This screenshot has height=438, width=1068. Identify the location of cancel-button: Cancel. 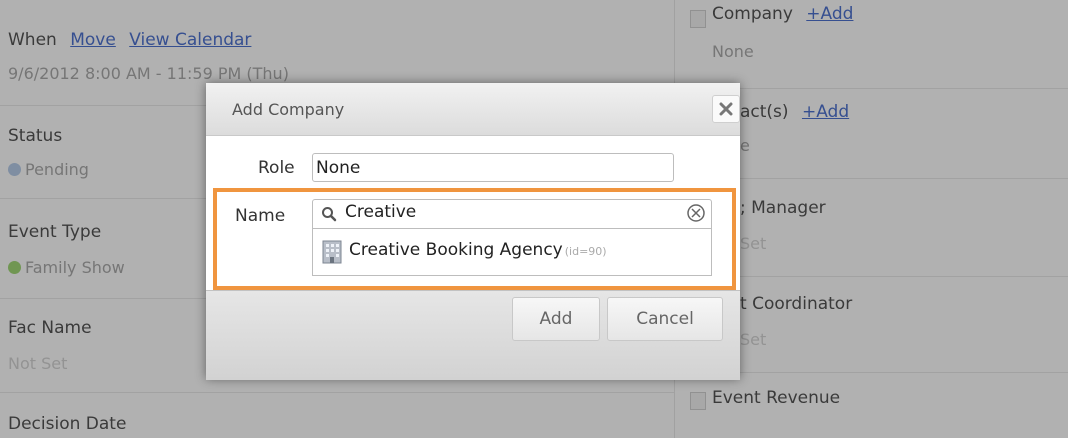
(665, 319).